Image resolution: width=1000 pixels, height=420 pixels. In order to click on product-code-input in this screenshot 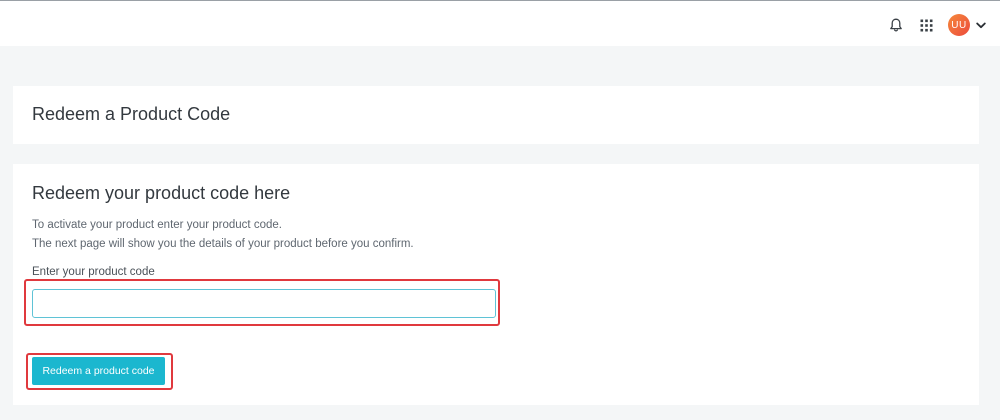, I will do `click(264, 303)`.